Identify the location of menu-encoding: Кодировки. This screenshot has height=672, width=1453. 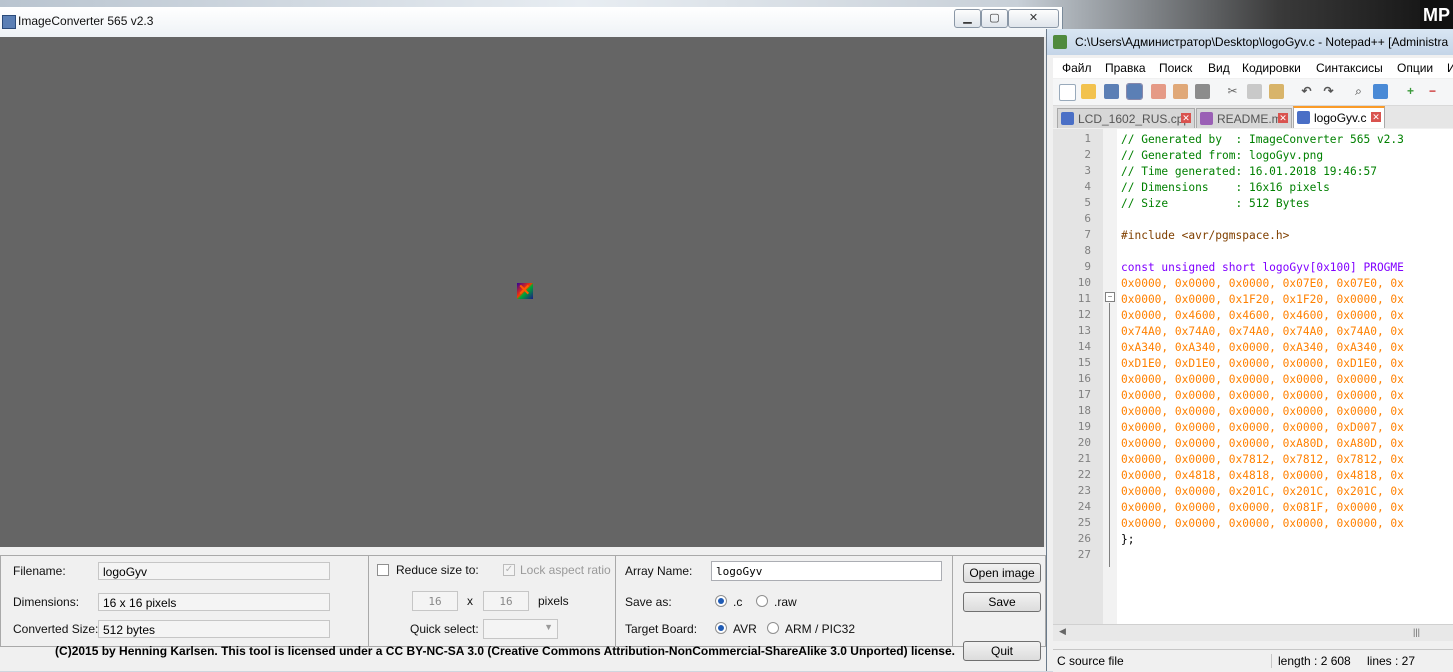
(1271, 68).